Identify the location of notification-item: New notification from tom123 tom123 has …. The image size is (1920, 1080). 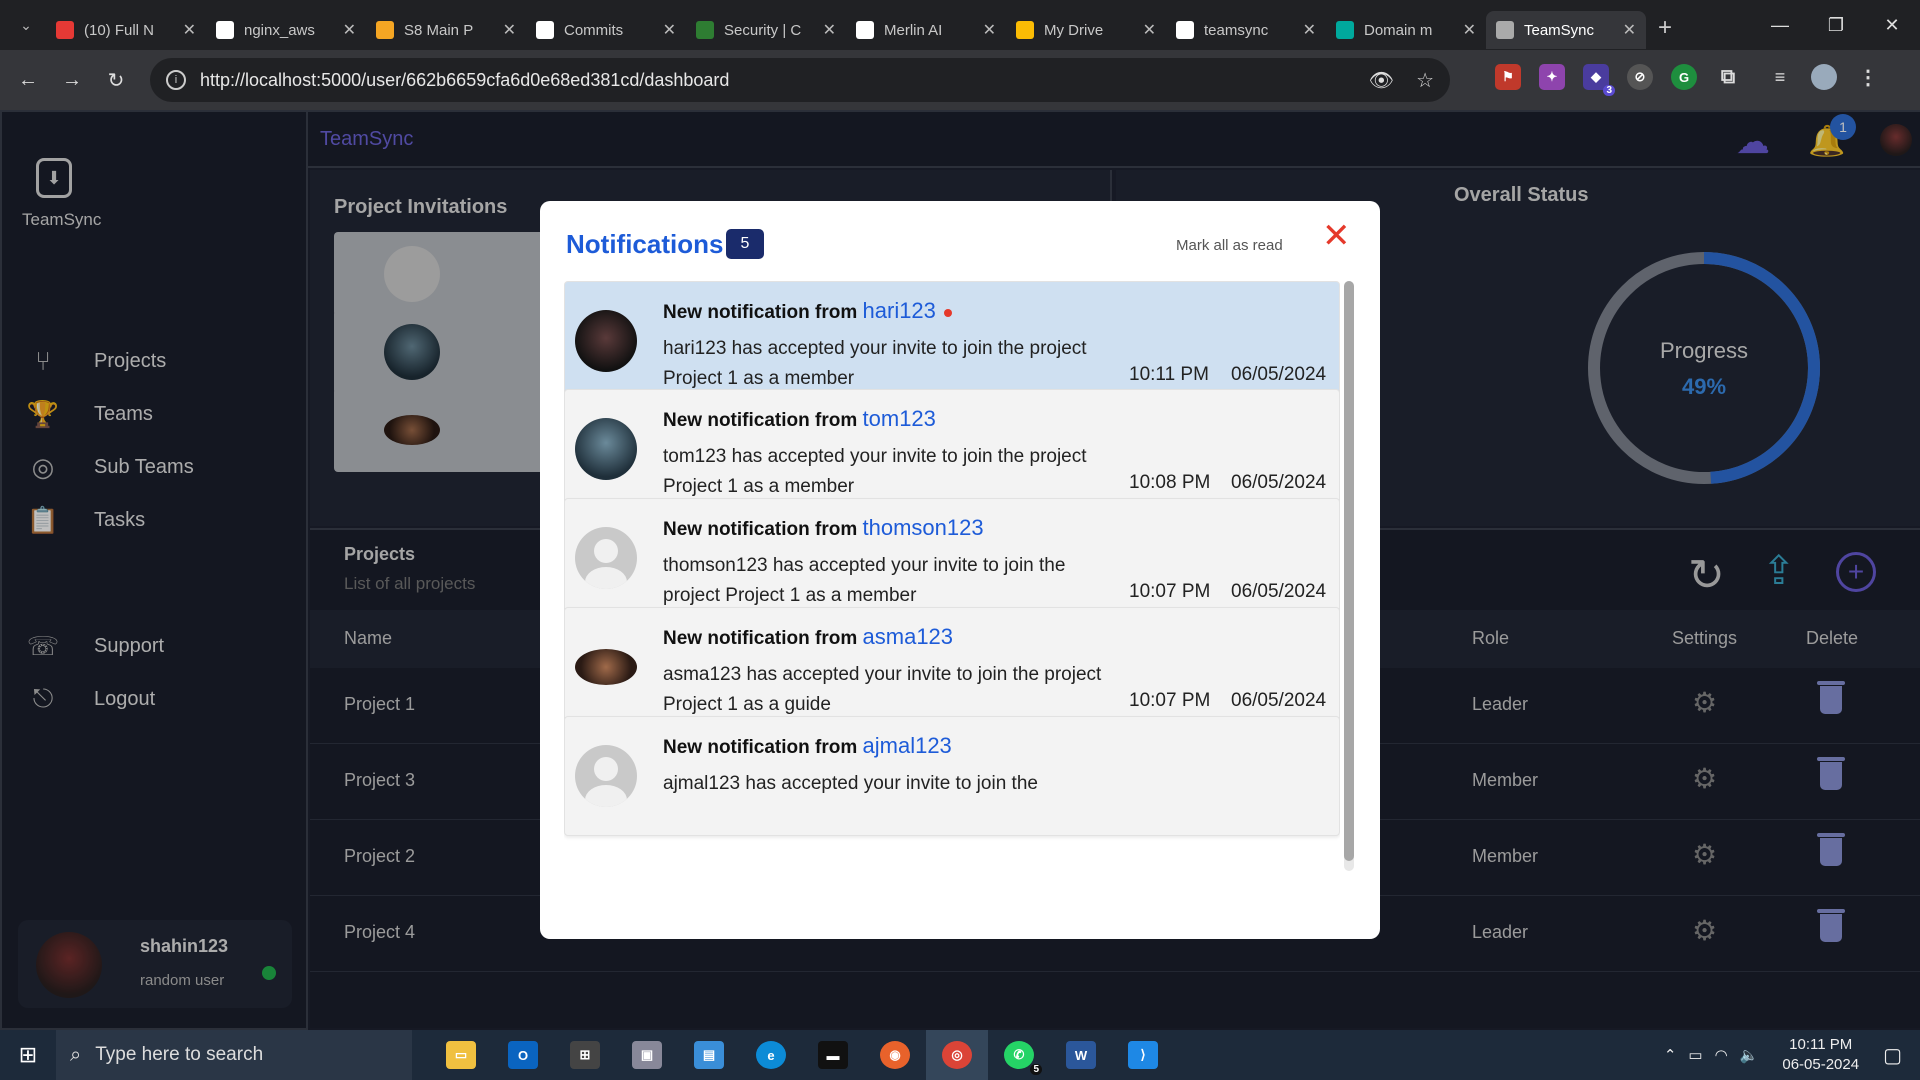
(952, 449).